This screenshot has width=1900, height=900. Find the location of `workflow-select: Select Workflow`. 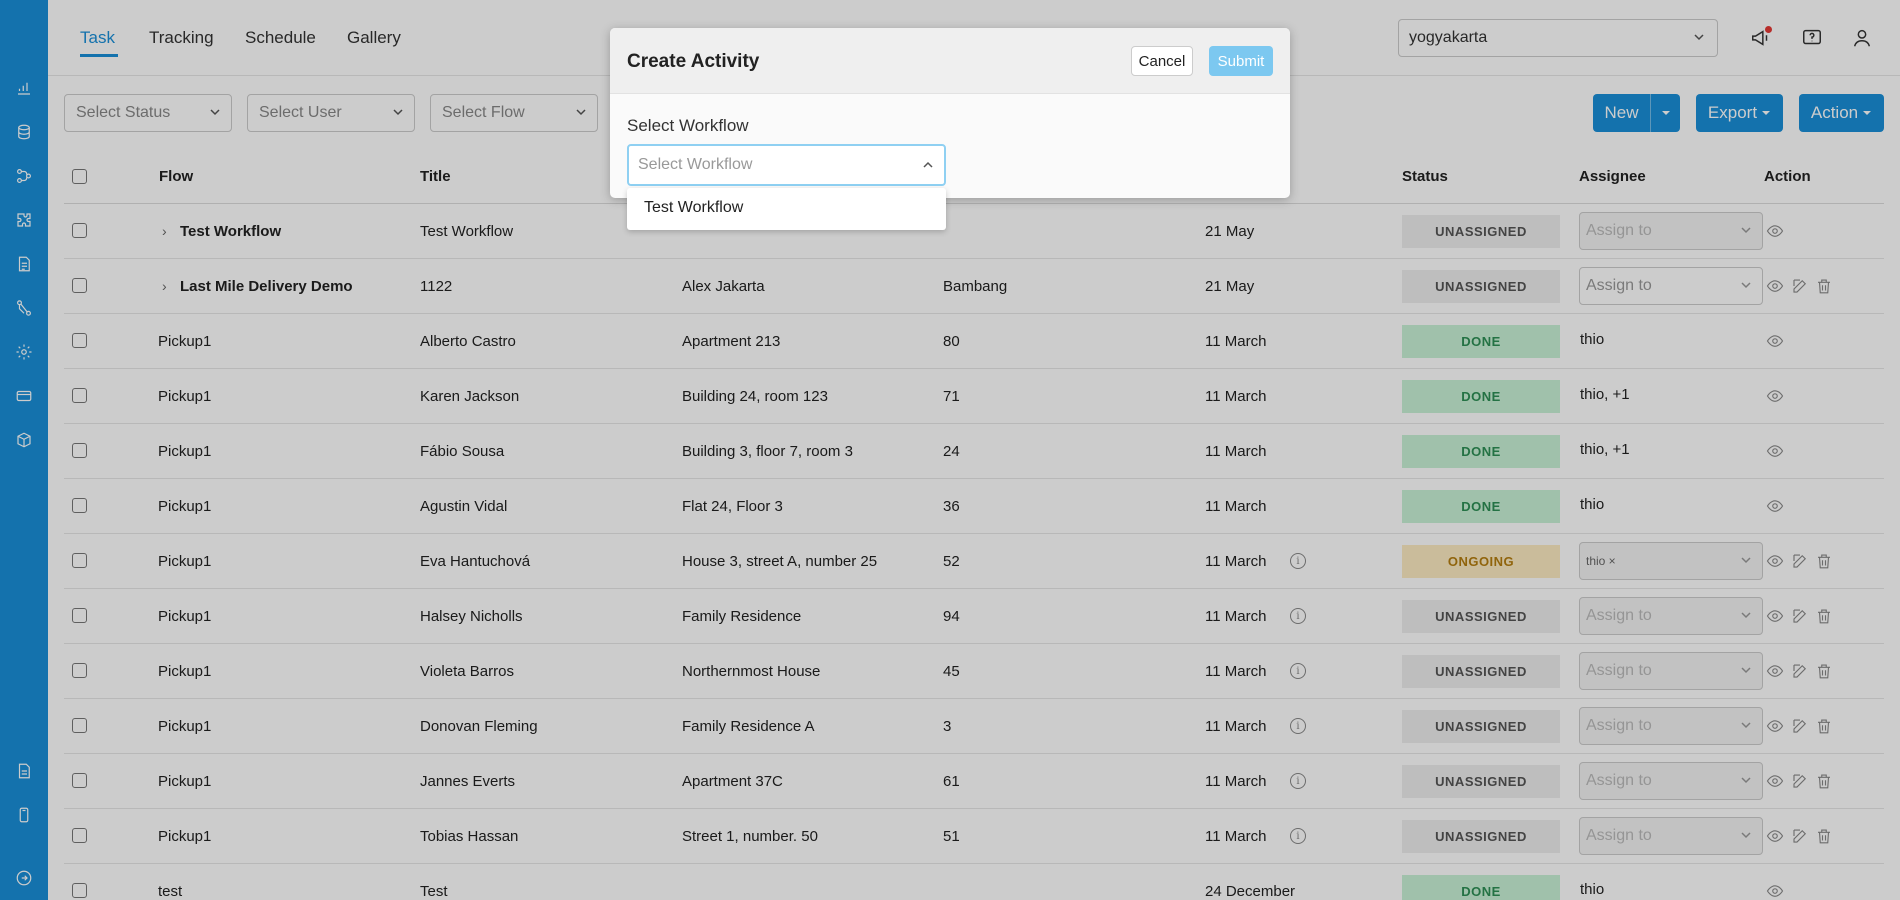

workflow-select: Select Workflow is located at coordinates (786, 165).